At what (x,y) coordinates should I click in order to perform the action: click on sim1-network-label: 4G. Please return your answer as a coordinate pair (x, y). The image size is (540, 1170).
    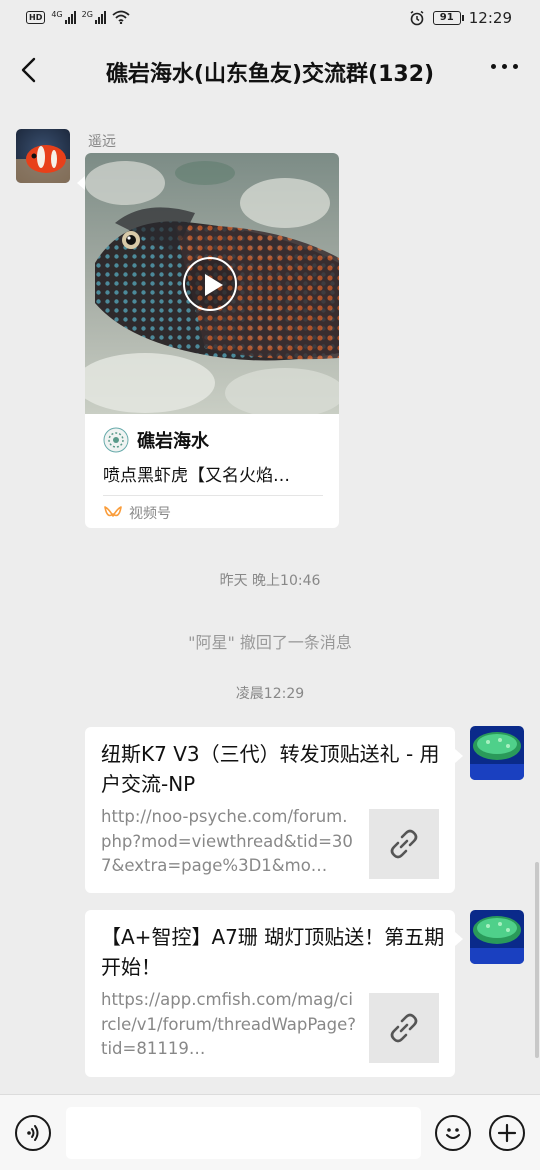
    Looking at the image, I should click on (57, 14).